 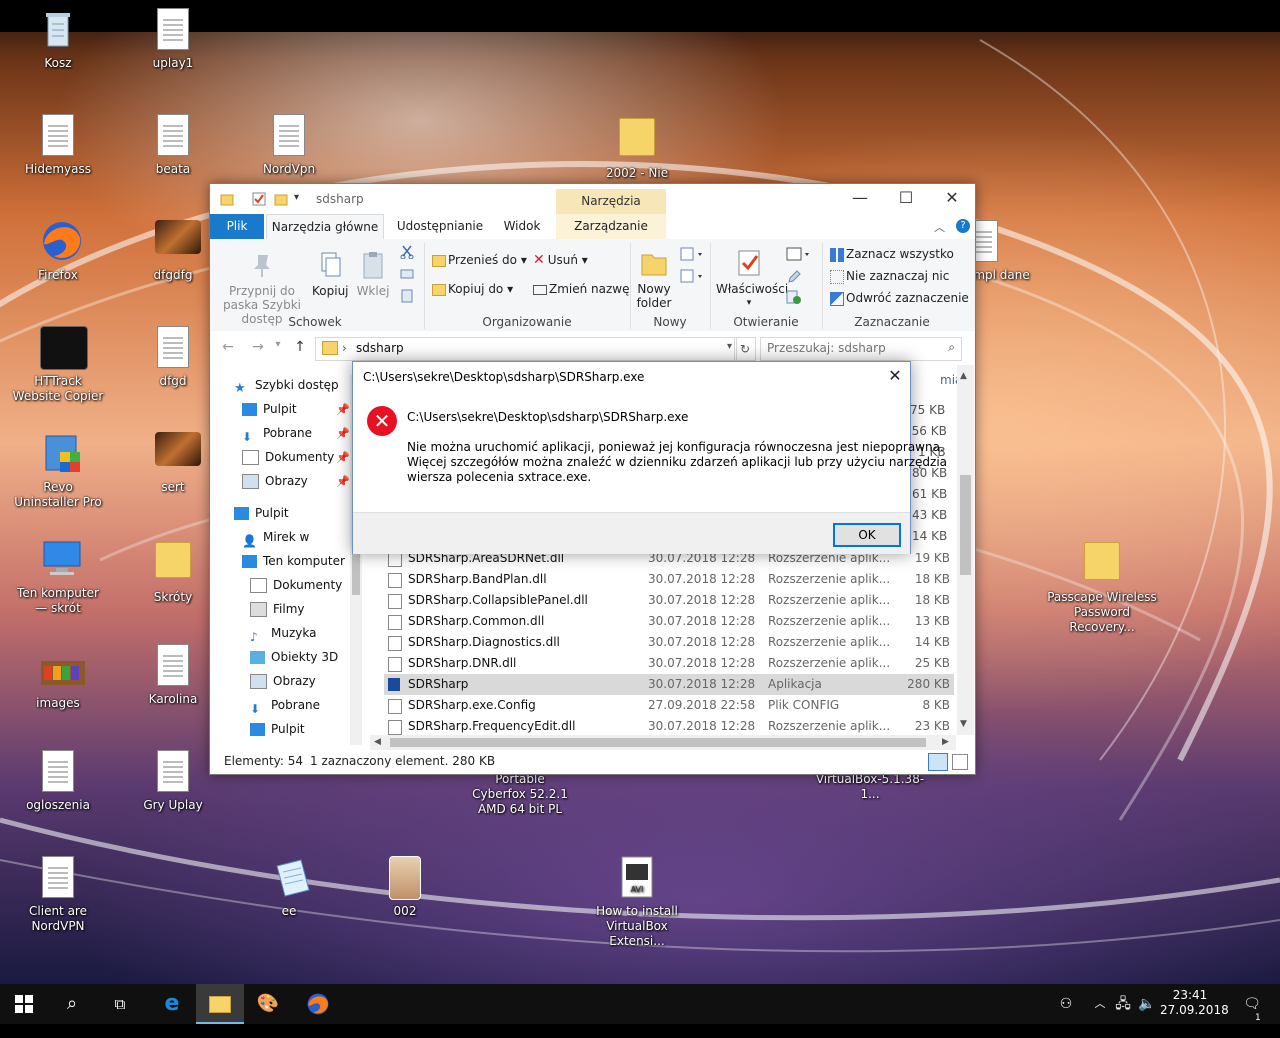 I want to click on customize-qat-icon: ▾, so click(x=301, y=199).